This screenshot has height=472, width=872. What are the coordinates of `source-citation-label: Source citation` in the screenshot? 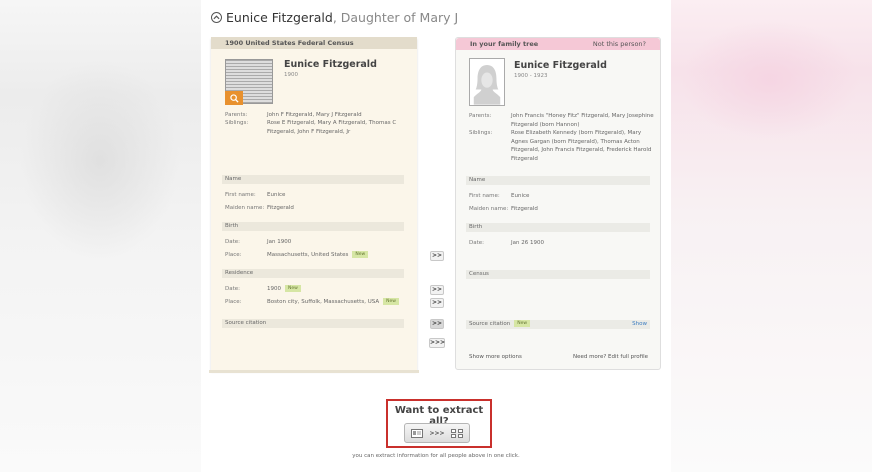 It's located at (490, 324).